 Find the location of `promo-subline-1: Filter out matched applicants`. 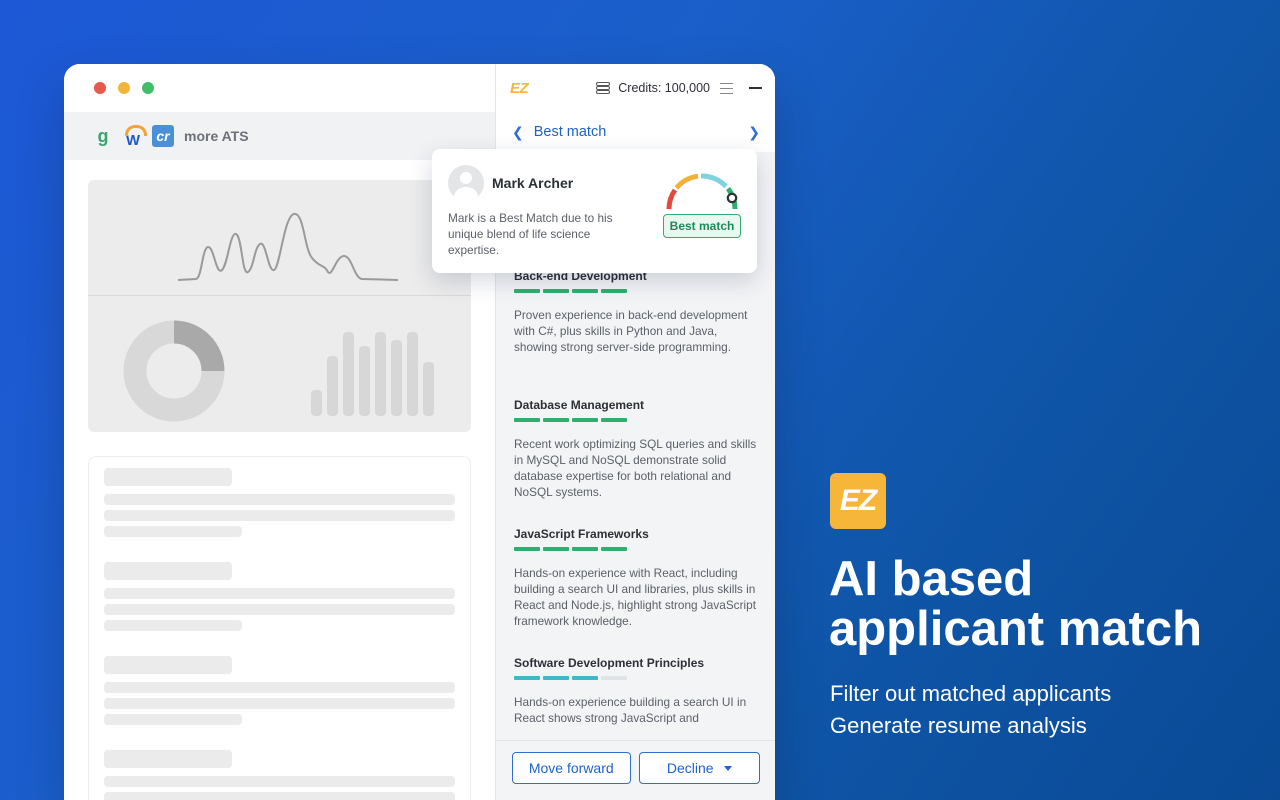

promo-subline-1: Filter out matched applicants is located at coordinates (971, 693).